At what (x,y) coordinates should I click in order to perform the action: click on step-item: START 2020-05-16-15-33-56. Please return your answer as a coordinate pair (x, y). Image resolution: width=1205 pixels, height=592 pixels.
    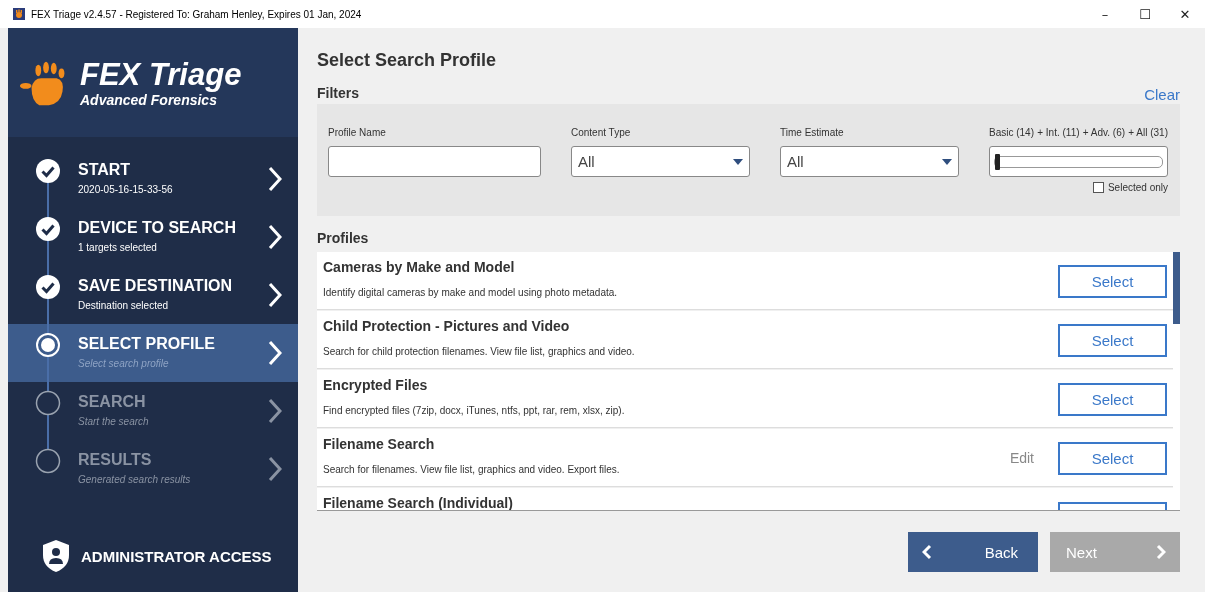
    Looking at the image, I should click on (153, 179).